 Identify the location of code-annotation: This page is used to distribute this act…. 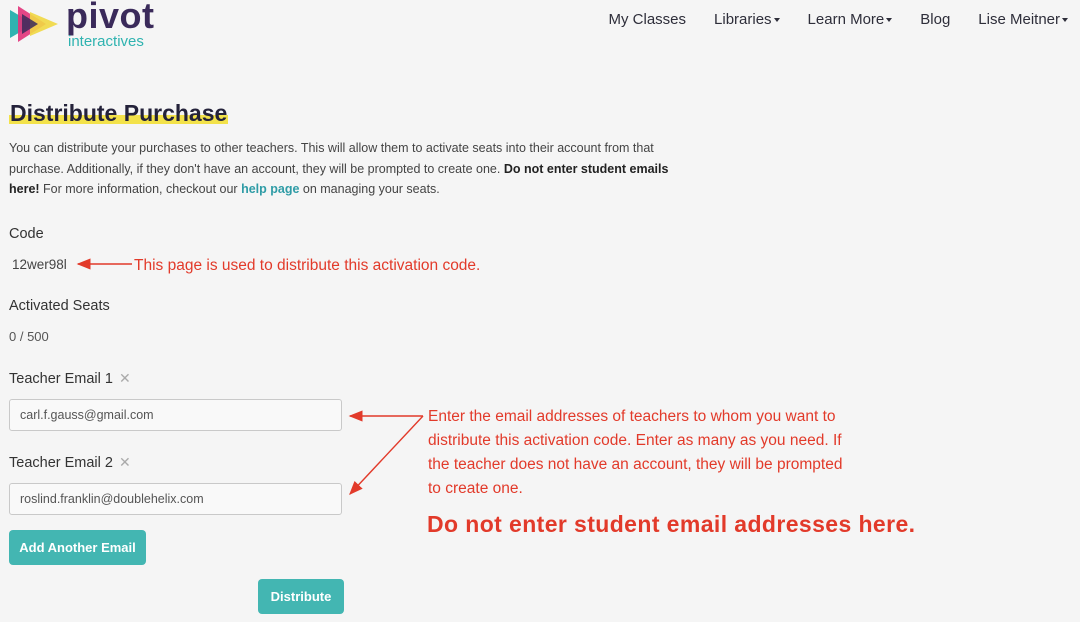
(307, 265).